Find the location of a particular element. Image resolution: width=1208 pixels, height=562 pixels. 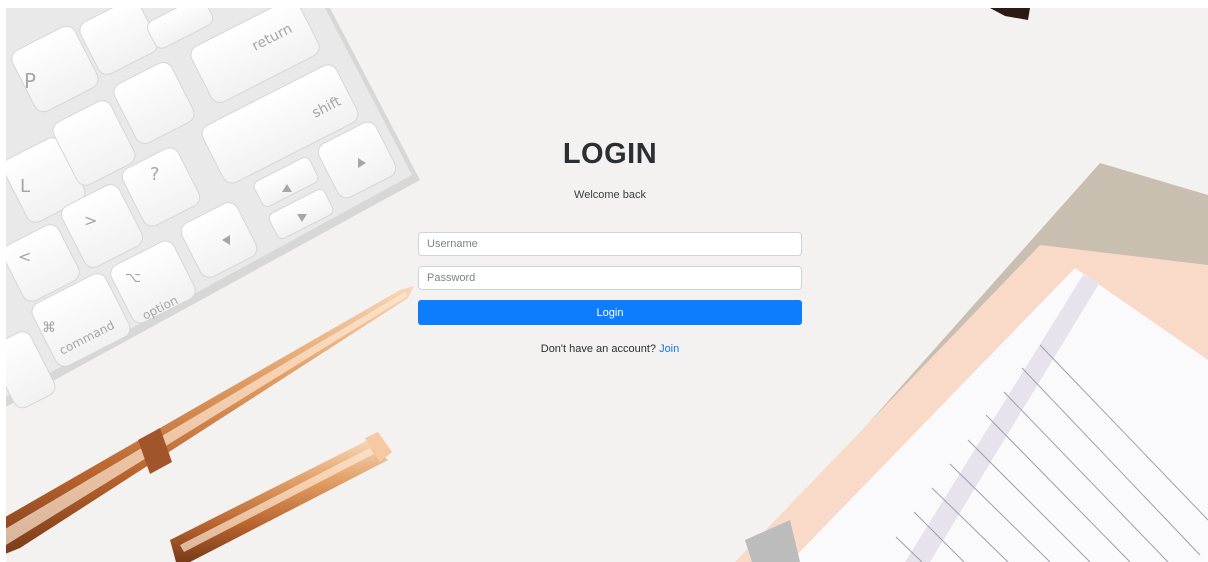

key-p-label: P is located at coordinates (30, 81).